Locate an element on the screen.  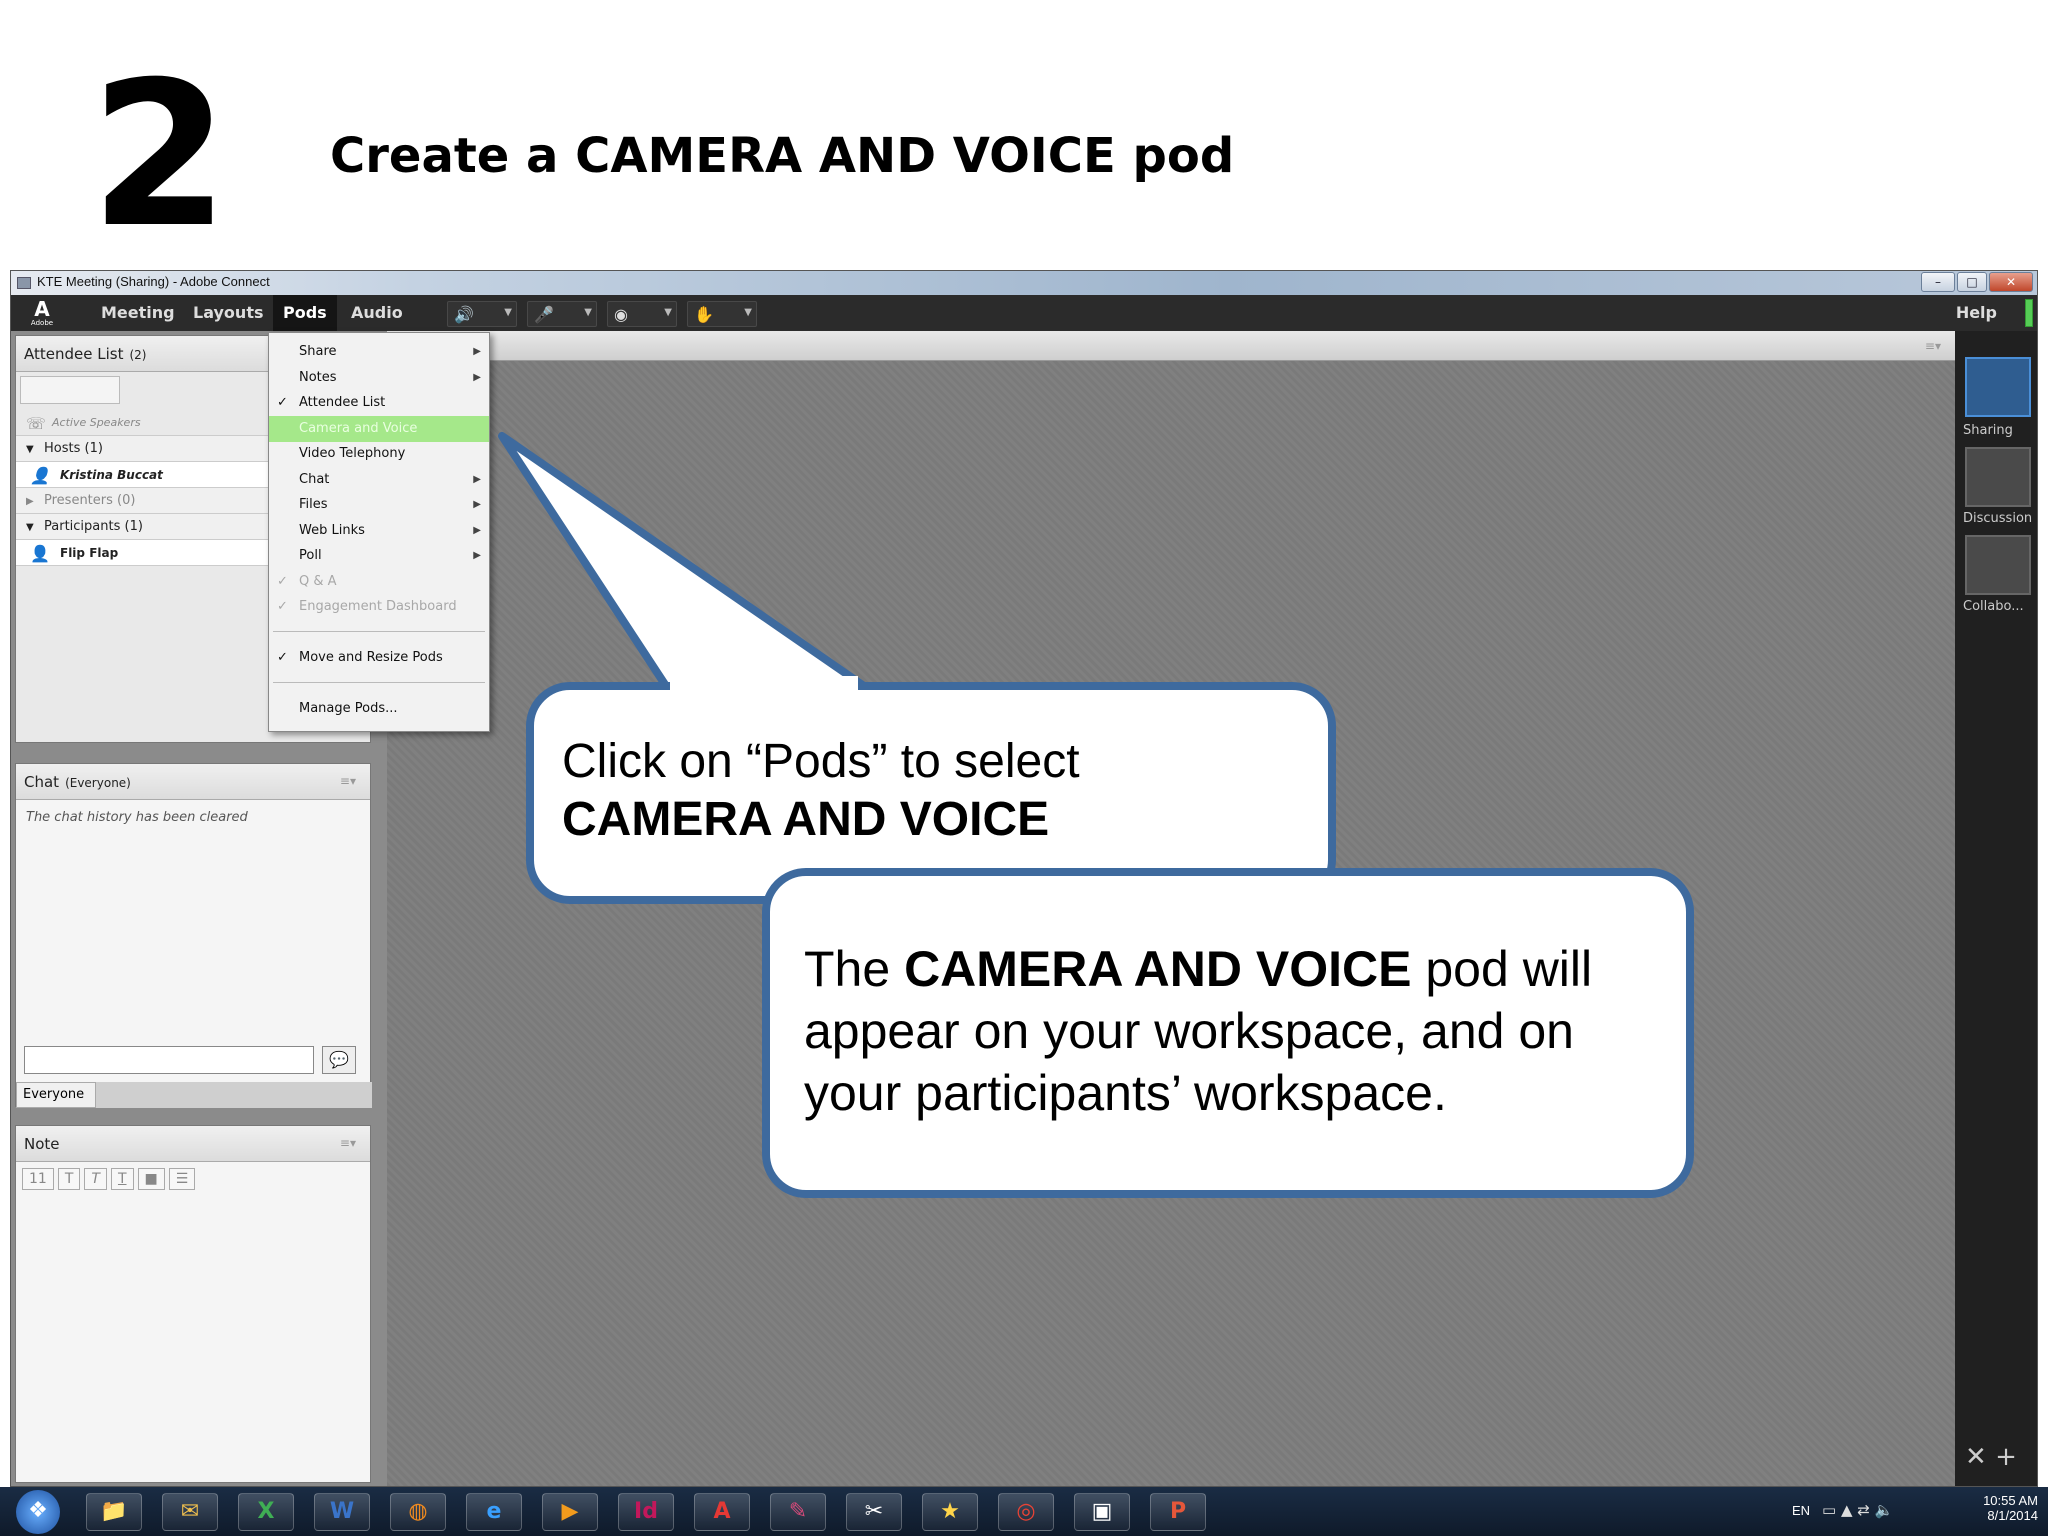
taskbar-app-media-player: ▶ is located at coordinates (570, 1512).